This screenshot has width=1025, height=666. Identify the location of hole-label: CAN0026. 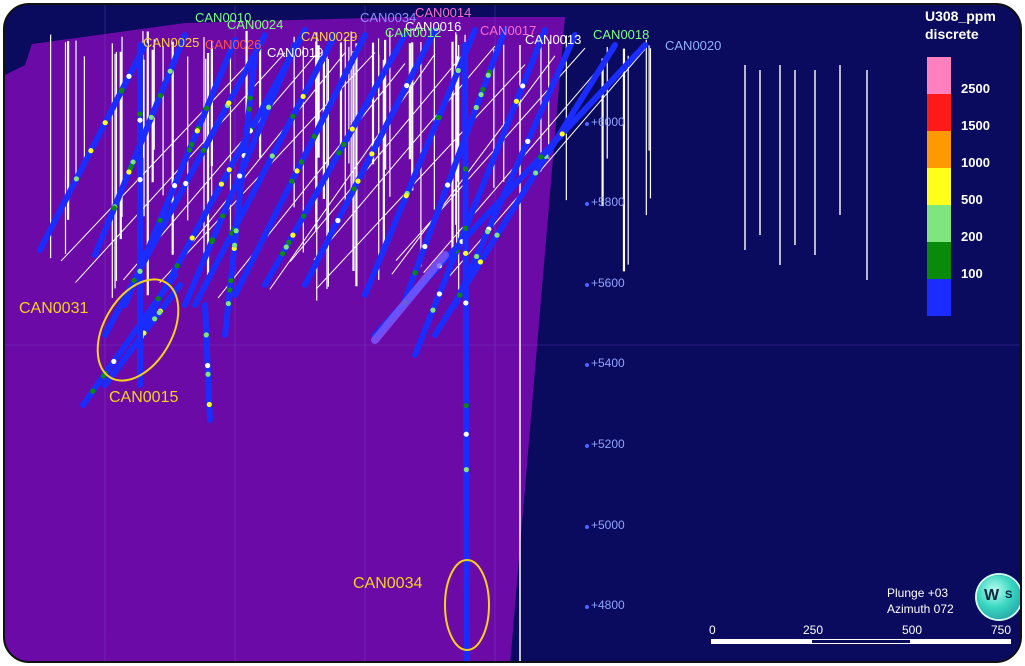
(233, 44).